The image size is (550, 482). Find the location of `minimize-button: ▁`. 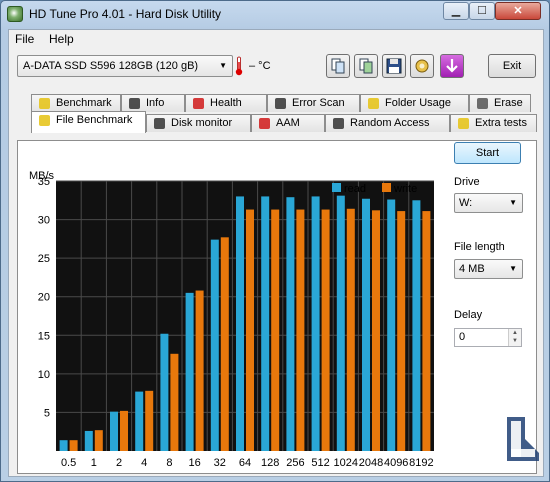

minimize-button: ▁ is located at coordinates (456, 11).